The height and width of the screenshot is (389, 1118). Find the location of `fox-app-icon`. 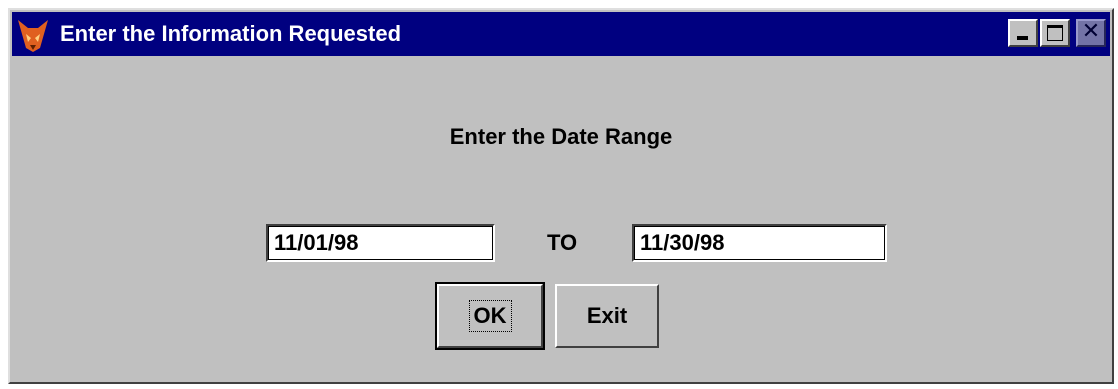

fox-app-icon is located at coordinates (33, 35).